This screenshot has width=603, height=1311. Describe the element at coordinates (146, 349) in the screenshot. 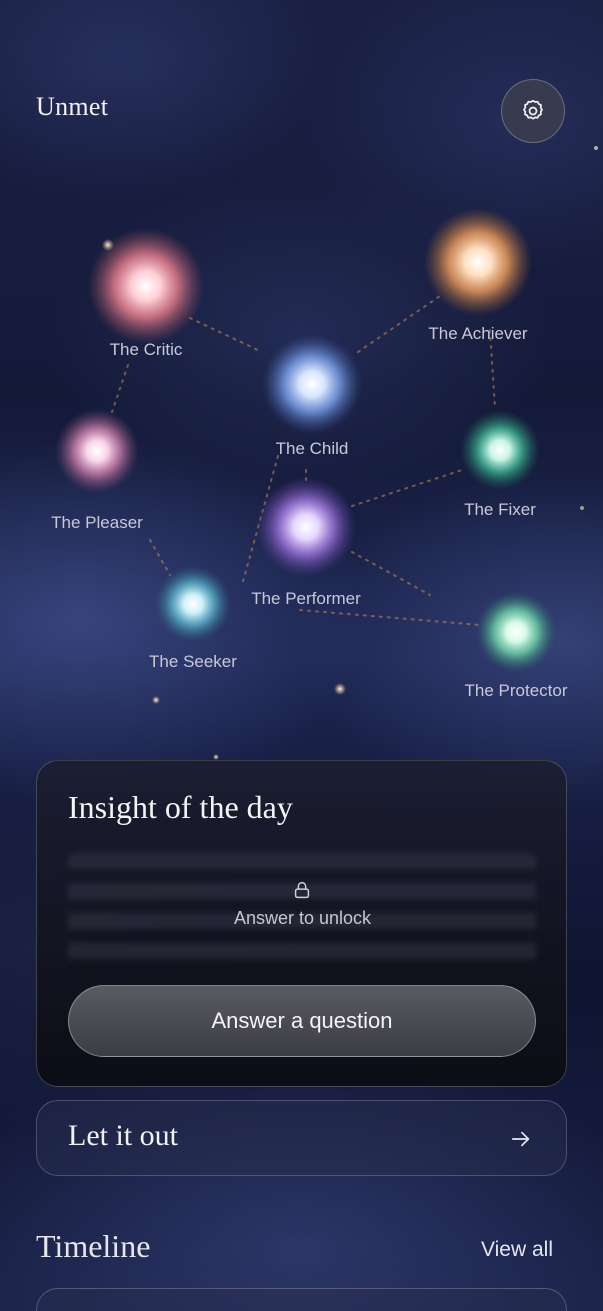

I see `star-label-critic: The Critic` at that location.